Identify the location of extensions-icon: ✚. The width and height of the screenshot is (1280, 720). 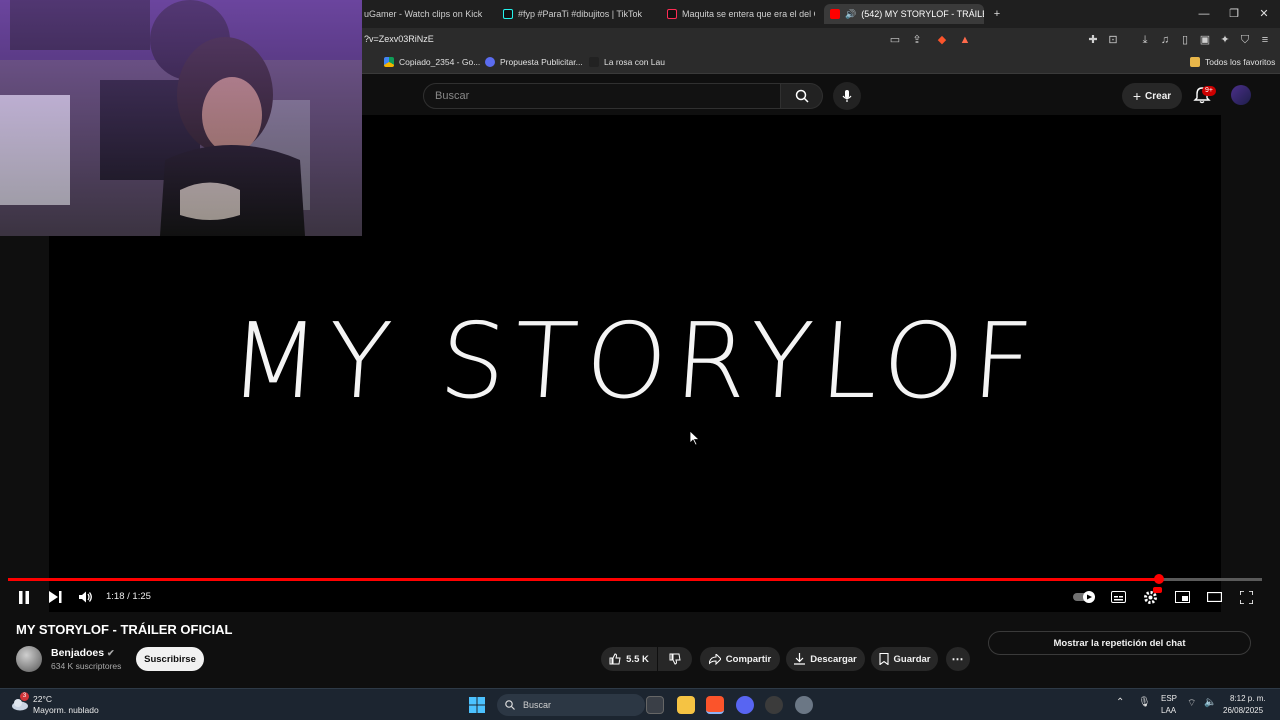
(1093, 40).